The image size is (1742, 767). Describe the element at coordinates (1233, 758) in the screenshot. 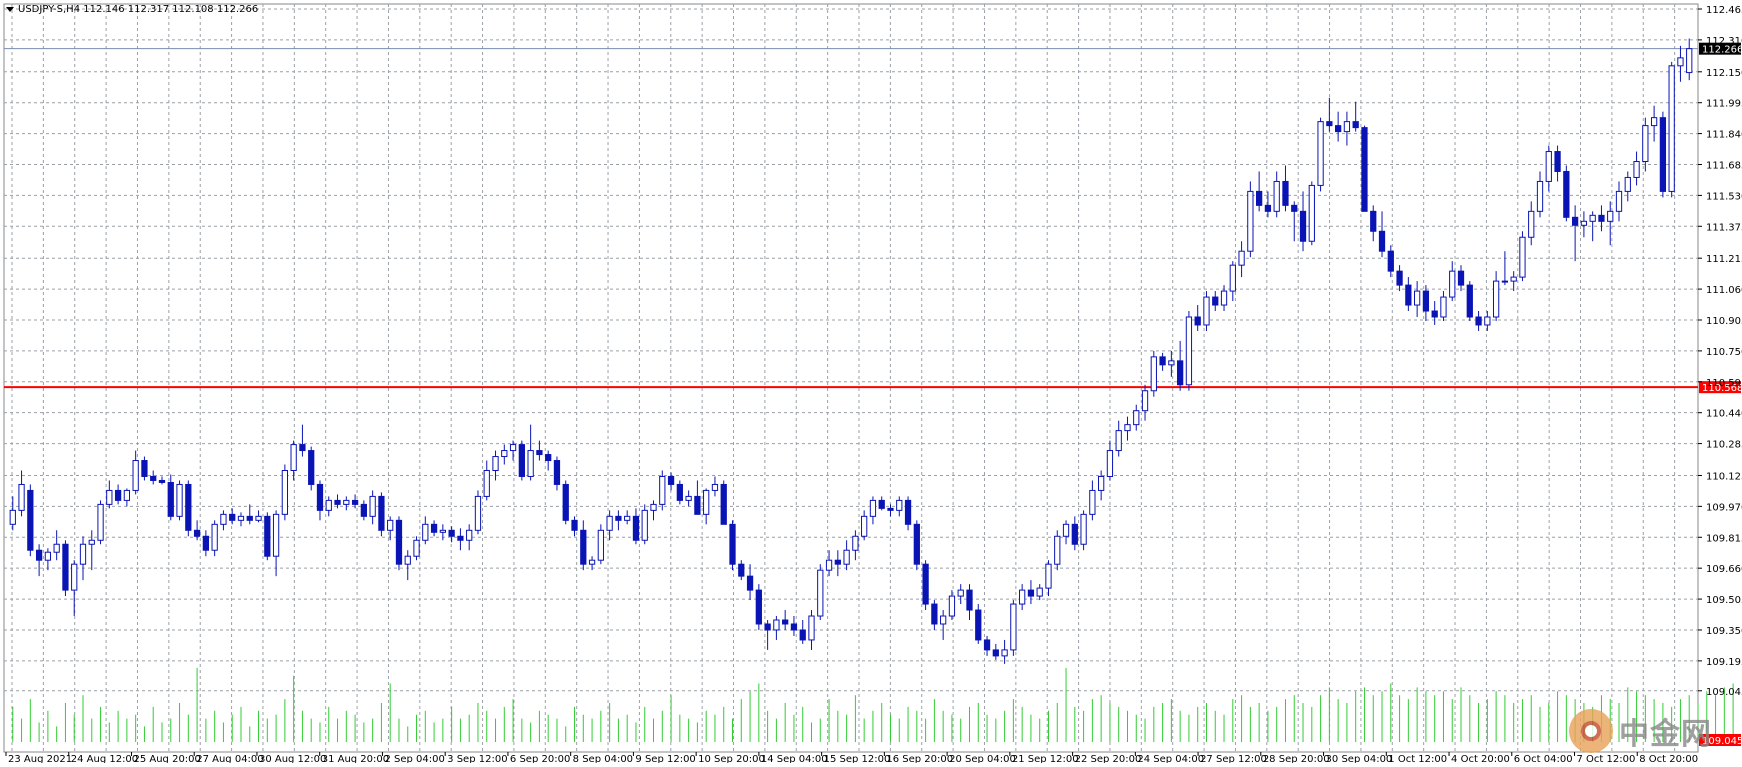

I see `x-tick-label: 27 Sep 12:00` at that location.